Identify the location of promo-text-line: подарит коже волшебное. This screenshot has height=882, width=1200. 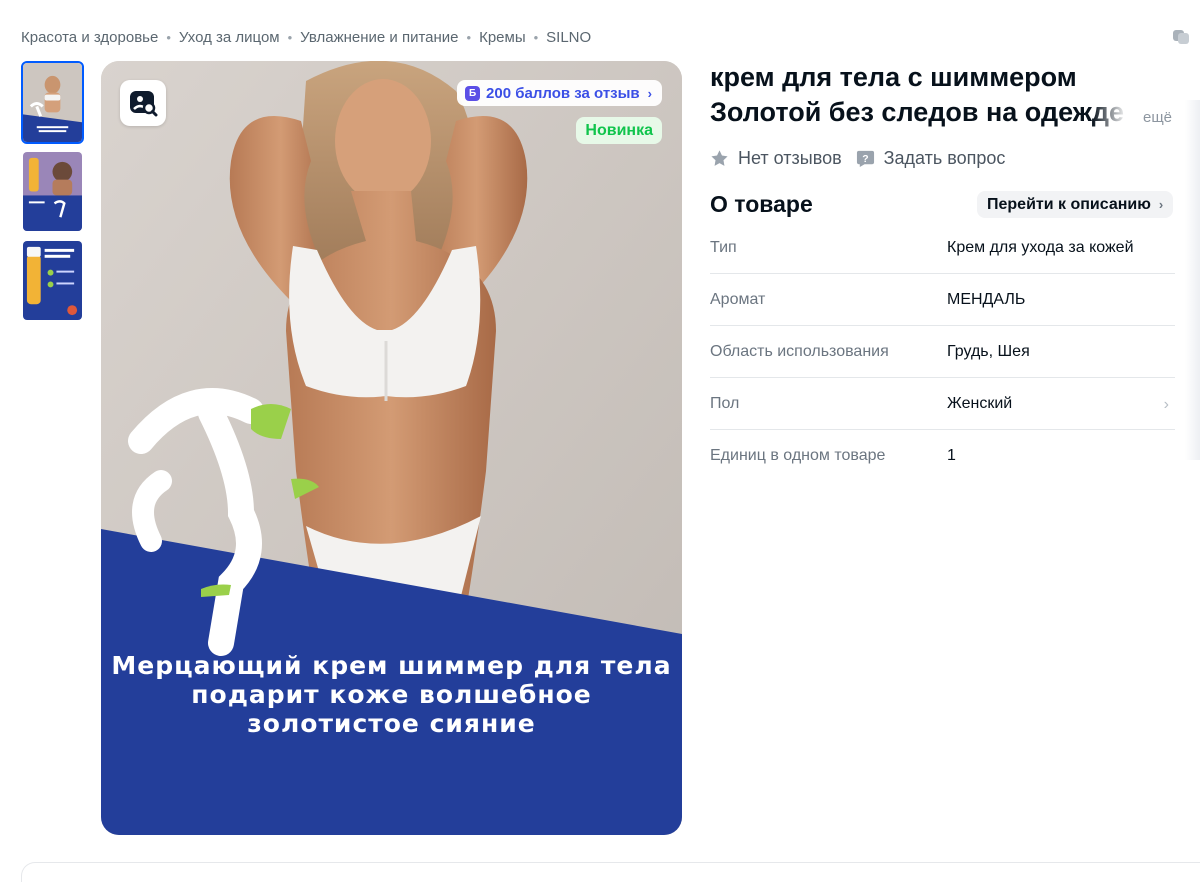
(391, 694).